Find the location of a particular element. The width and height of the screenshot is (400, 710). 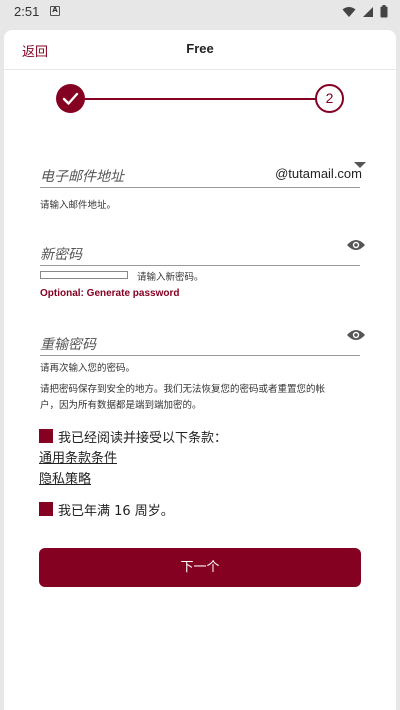

email-helper-text: 请输入邮件地址。 is located at coordinates (78, 205).